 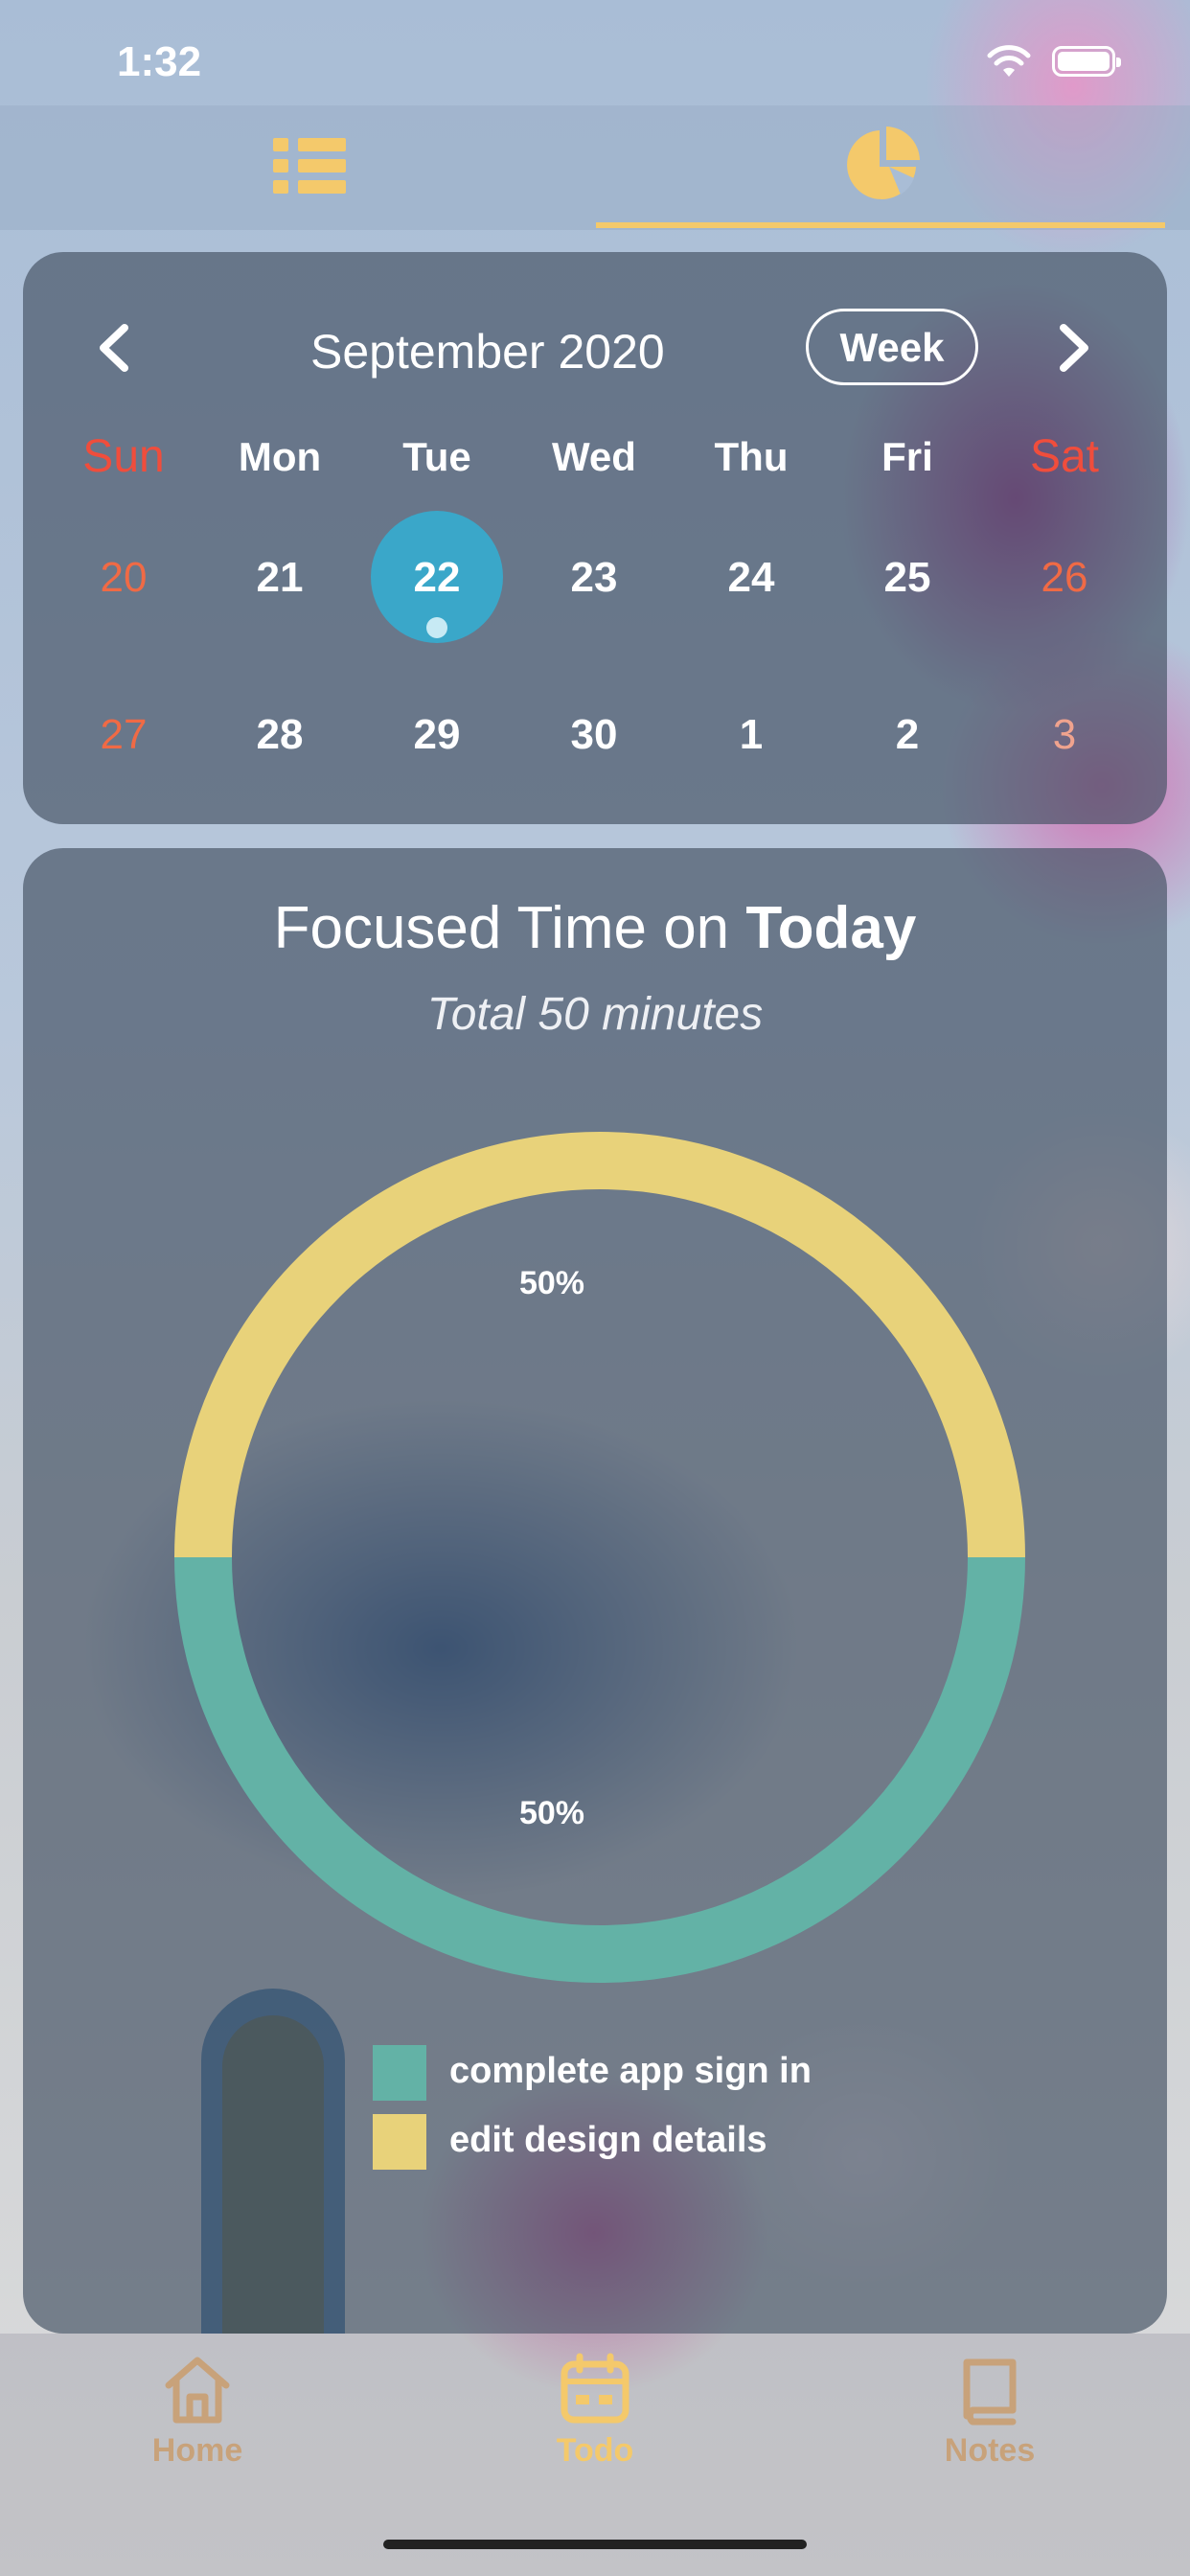 What do you see at coordinates (197, 2450) in the screenshot?
I see `tab-home-label: Home` at bounding box center [197, 2450].